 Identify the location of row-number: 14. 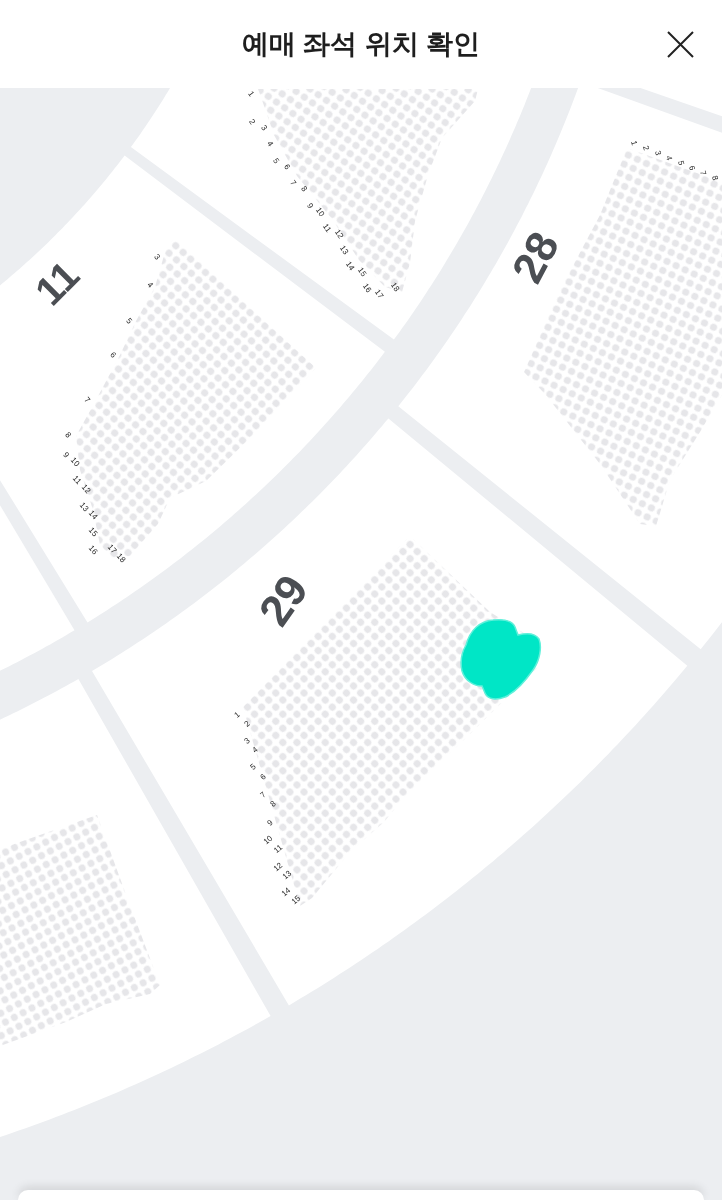
(350, 266).